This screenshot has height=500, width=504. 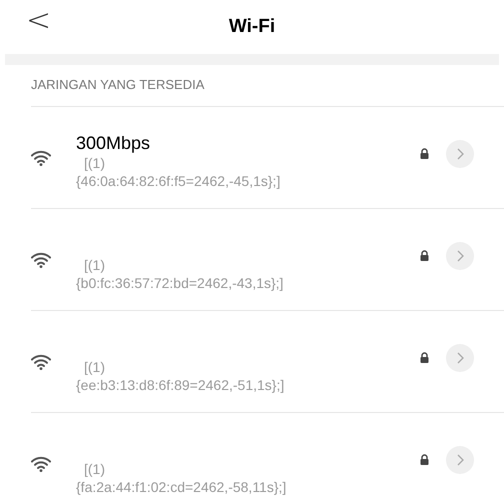 I want to click on network-detail: {fa:2a:44:f1:02:cd=2462,-58,11s};], so click(x=182, y=487).